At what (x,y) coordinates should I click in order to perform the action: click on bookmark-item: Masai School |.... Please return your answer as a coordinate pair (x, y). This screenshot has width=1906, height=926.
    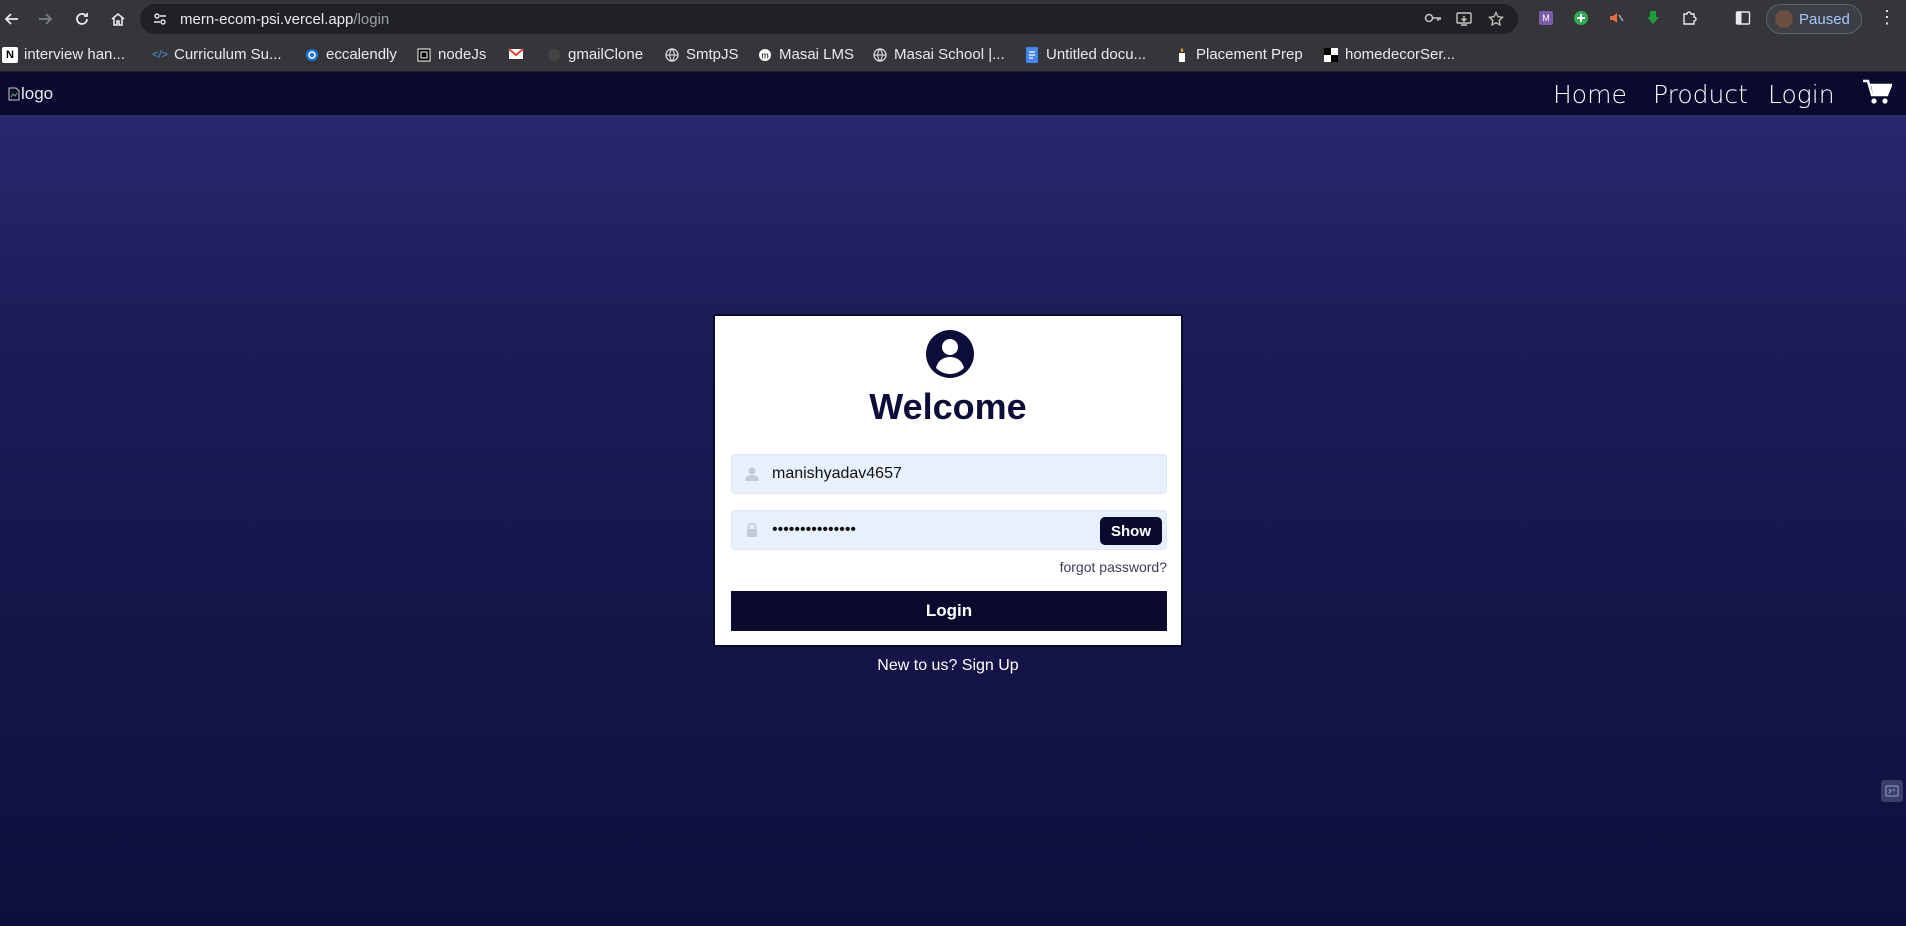
    Looking at the image, I should click on (938, 54).